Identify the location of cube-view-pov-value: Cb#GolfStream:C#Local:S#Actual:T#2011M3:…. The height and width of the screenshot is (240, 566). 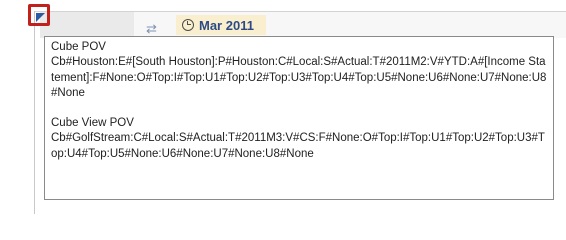
(298, 146).